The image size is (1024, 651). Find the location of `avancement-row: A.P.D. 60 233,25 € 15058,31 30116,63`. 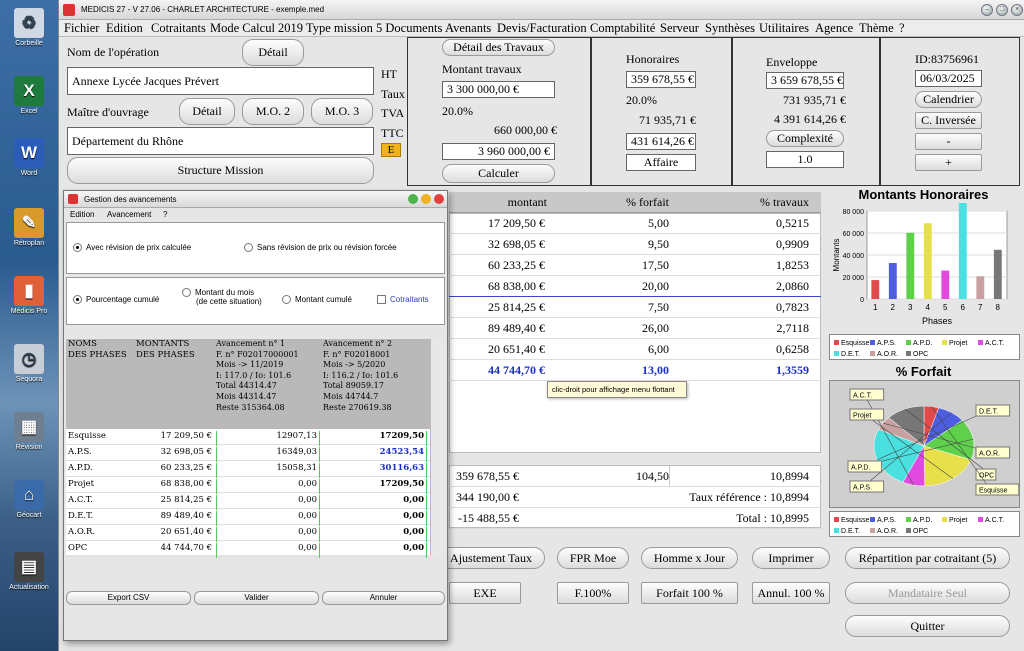

avancement-row: A.P.D. 60 233,25 € 15058,31 30116,63 is located at coordinates (248, 469).